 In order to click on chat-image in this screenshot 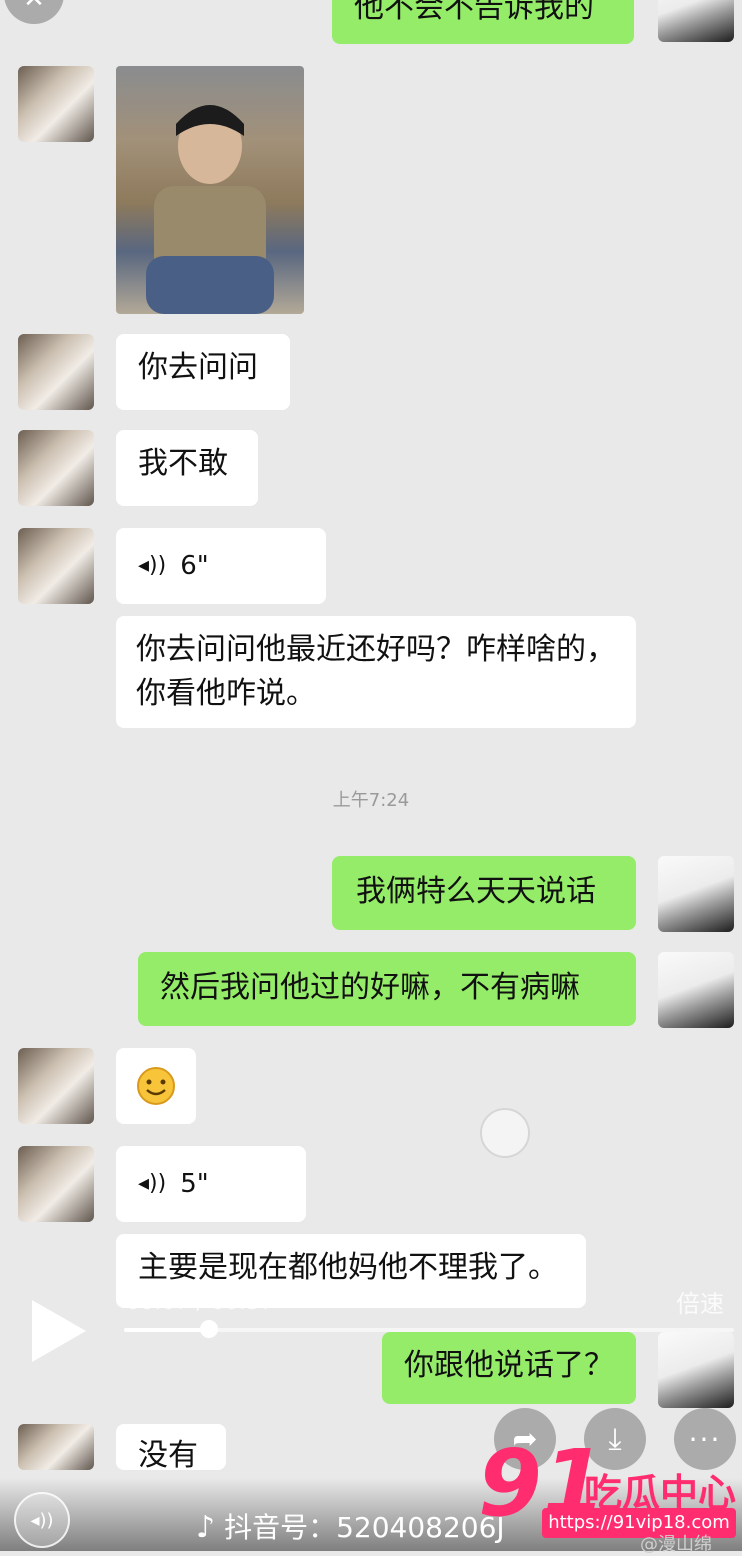, I will do `click(210, 190)`.